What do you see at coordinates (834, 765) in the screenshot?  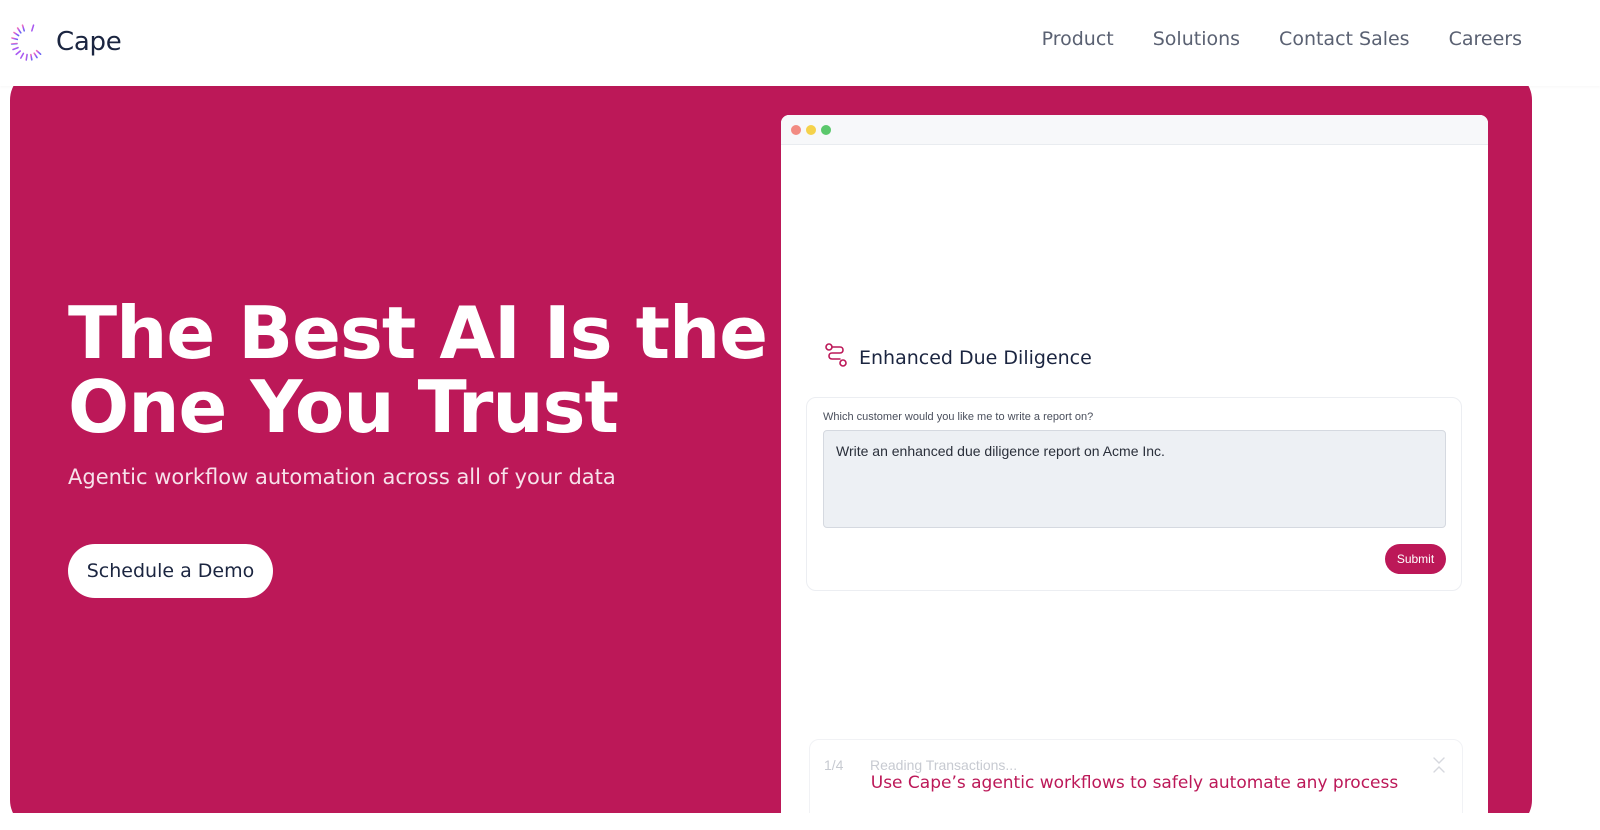 I see `step-count: 1/4` at bounding box center [834, 765].